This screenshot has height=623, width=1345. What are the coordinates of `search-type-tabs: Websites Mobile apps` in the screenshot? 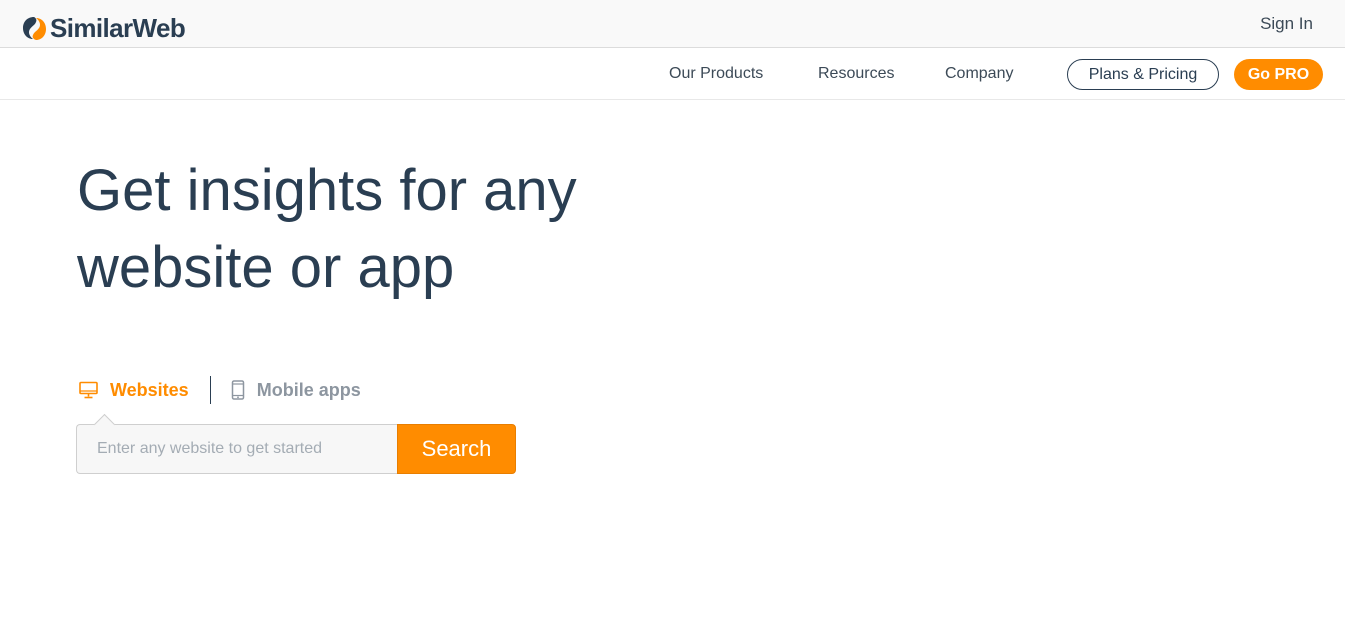 It's located at (220, 390).